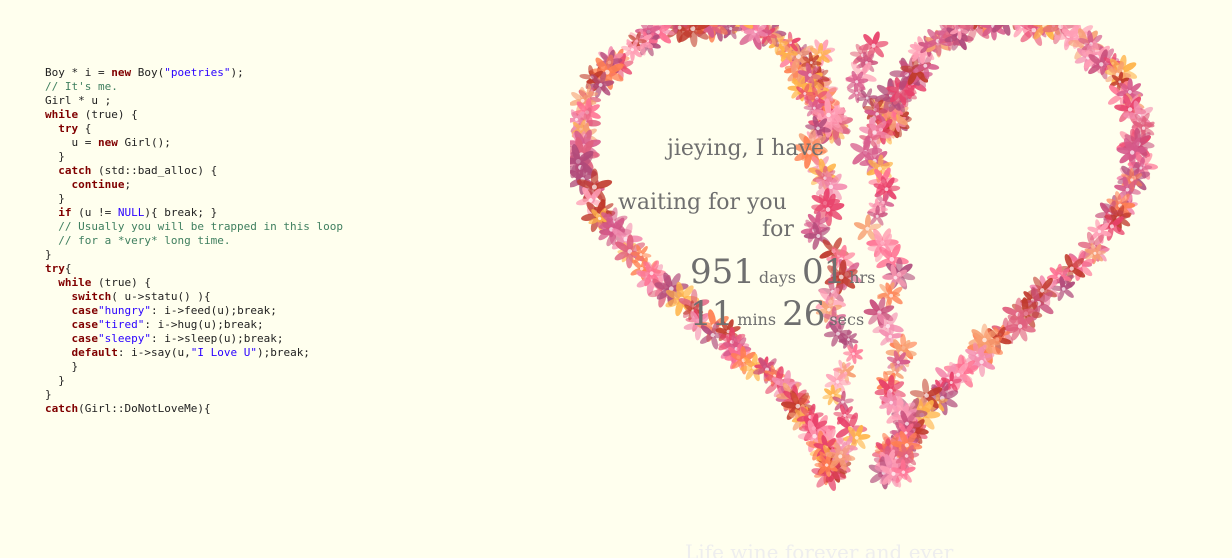 This screenshot has width=1232, height=558. I want to click on code-token: Girl * u ;, so click(78, 100).